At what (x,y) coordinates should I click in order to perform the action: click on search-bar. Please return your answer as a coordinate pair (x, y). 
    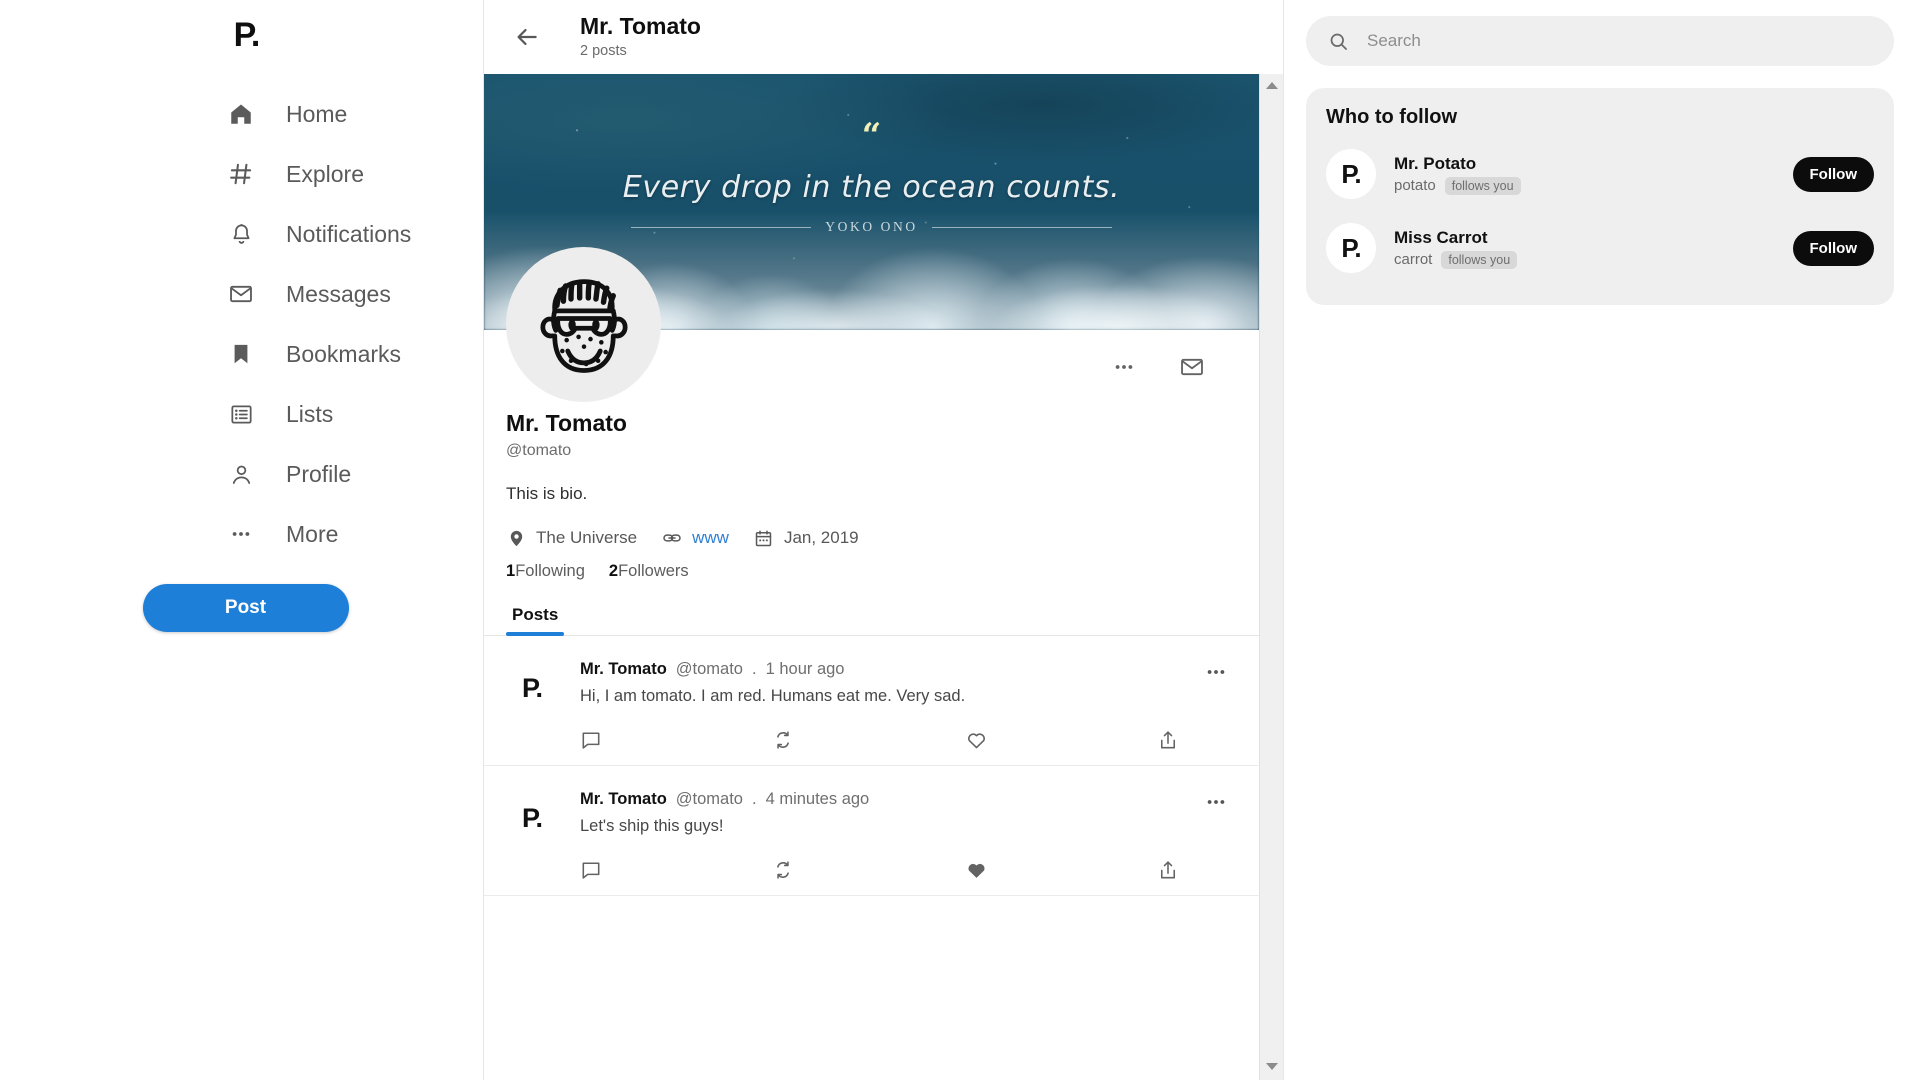
    Looking at the image, I should click on (1600, 41).